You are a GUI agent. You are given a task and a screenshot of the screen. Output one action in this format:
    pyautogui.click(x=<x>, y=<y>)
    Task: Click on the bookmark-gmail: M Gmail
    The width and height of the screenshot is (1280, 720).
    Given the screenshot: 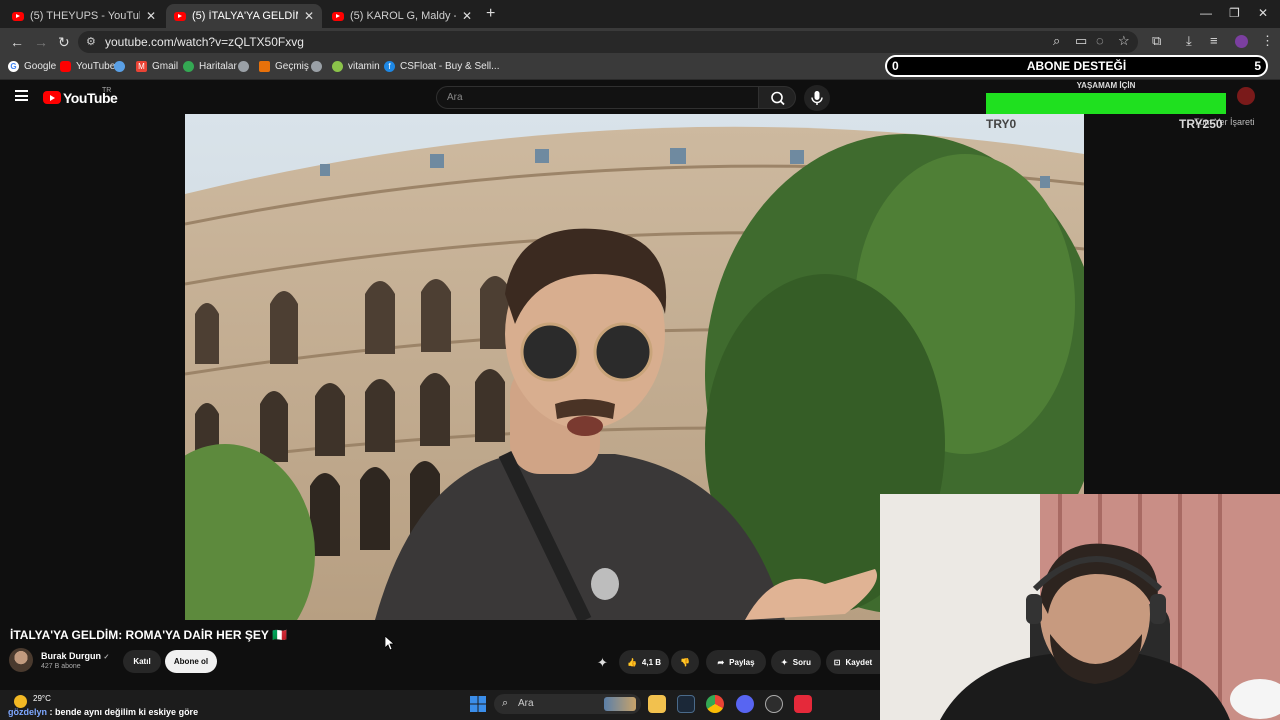 What is the action you would take?
    pyautogui.click(x=157, y=66)
    